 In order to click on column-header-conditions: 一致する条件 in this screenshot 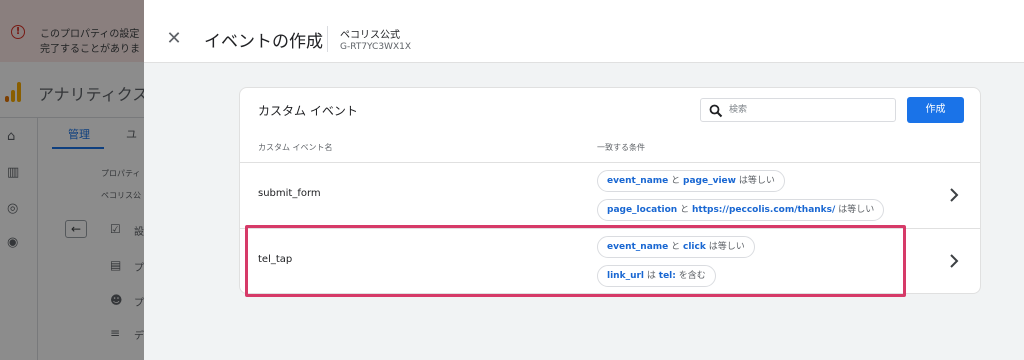, I will do `click(621, 147)`.